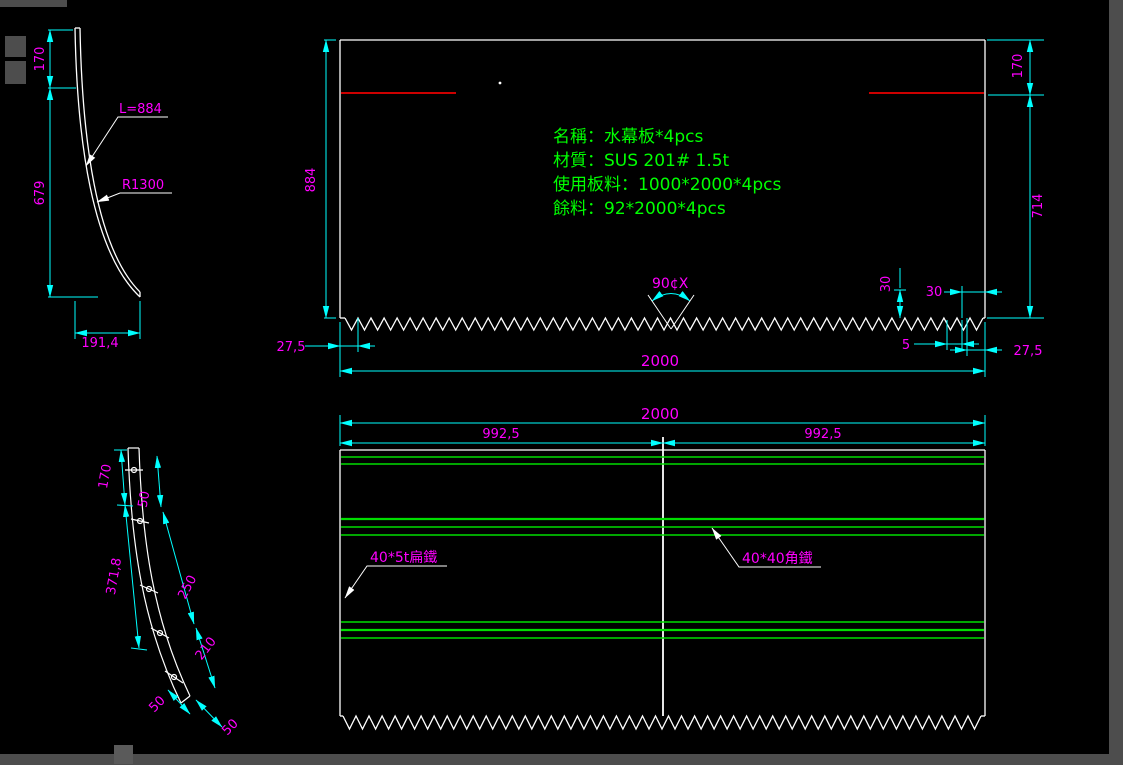 This screenshot has height=765, width=1123. Describe the element at coordinates (641, 161) in the screenshot. I see `note-material: 材質：SUS 201# 1.5t` at that location.